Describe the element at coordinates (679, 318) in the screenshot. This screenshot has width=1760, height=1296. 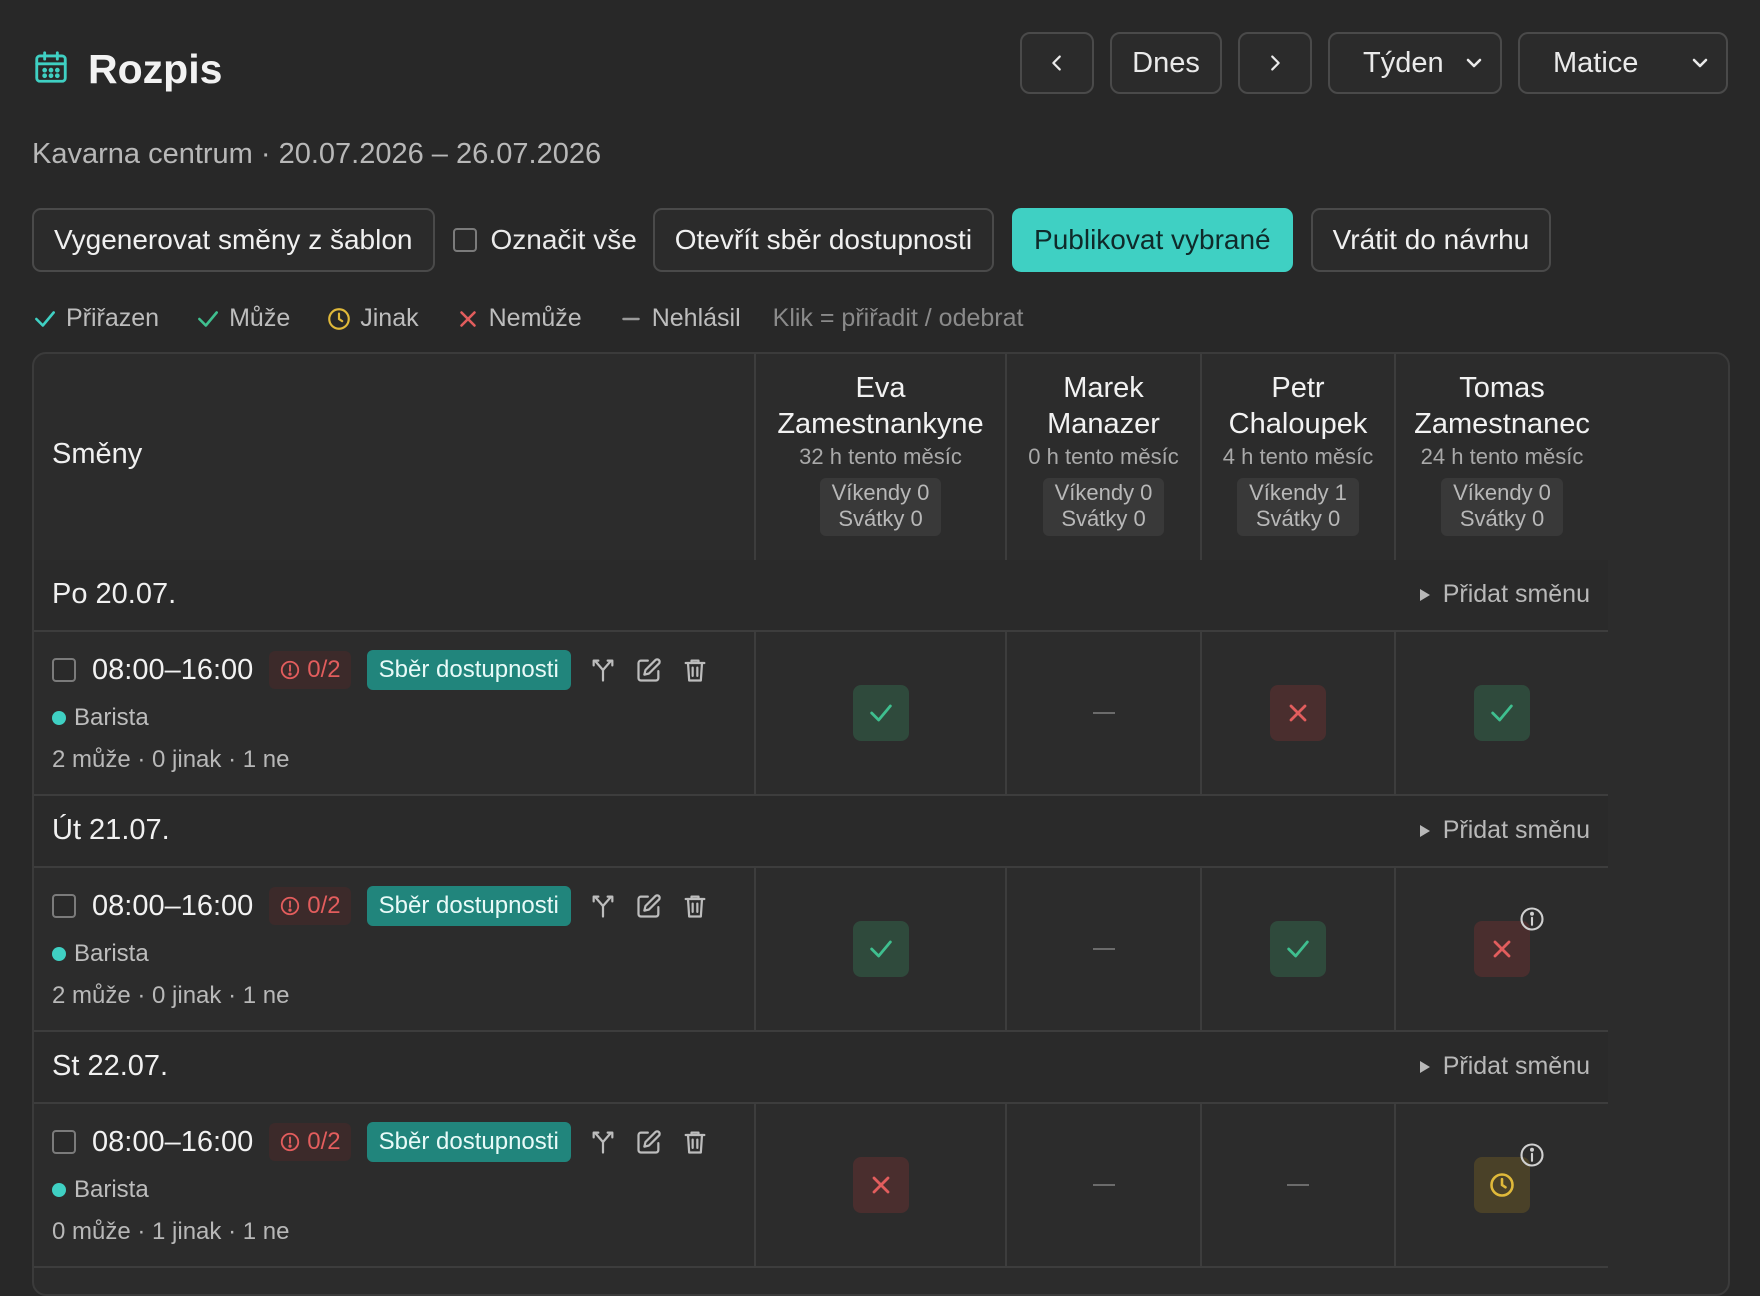
I see `legend-none: Nehlásil` at that location.